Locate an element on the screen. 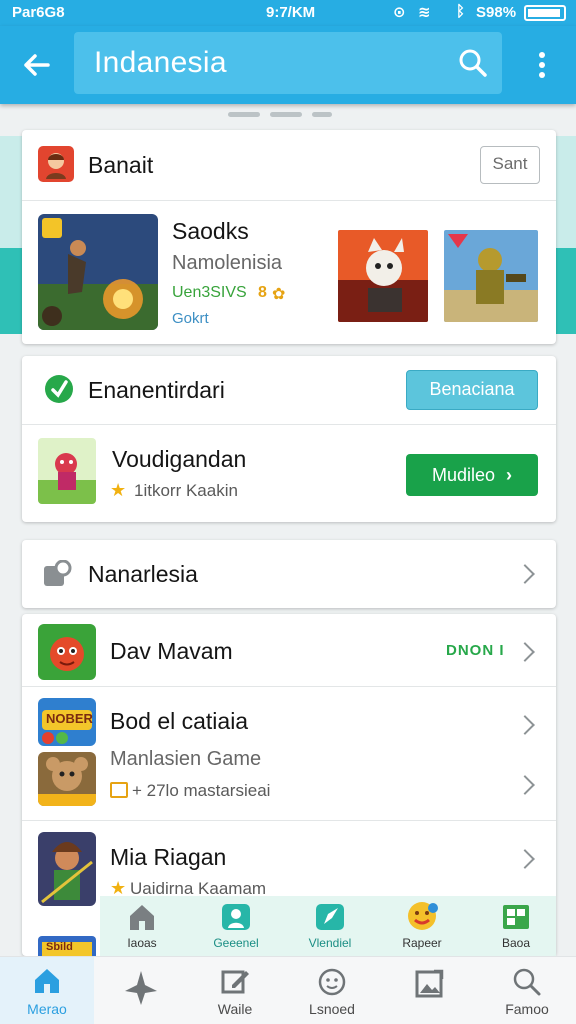  status-bar: Par6G8 9:7/KM ⊙ ≋ ᛒ S98% is located at coordinates (288, 13).